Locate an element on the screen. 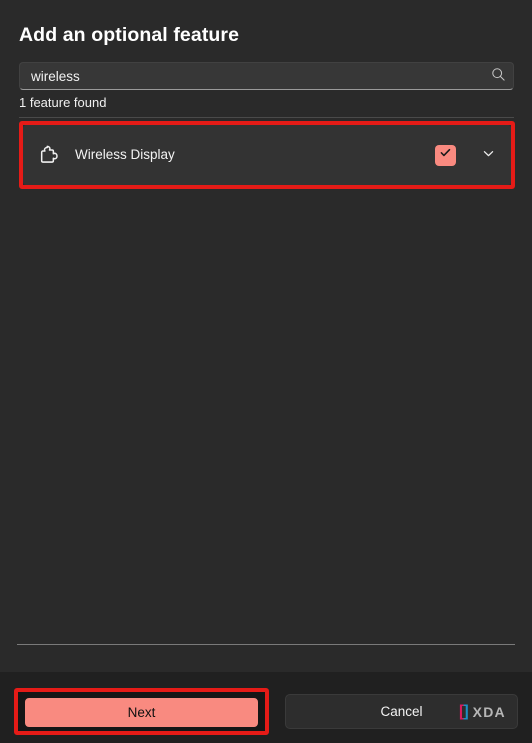 This screenshot has width=532, height=743. xda-watermark: [ ] XDA is located at coordinates (482, 711).